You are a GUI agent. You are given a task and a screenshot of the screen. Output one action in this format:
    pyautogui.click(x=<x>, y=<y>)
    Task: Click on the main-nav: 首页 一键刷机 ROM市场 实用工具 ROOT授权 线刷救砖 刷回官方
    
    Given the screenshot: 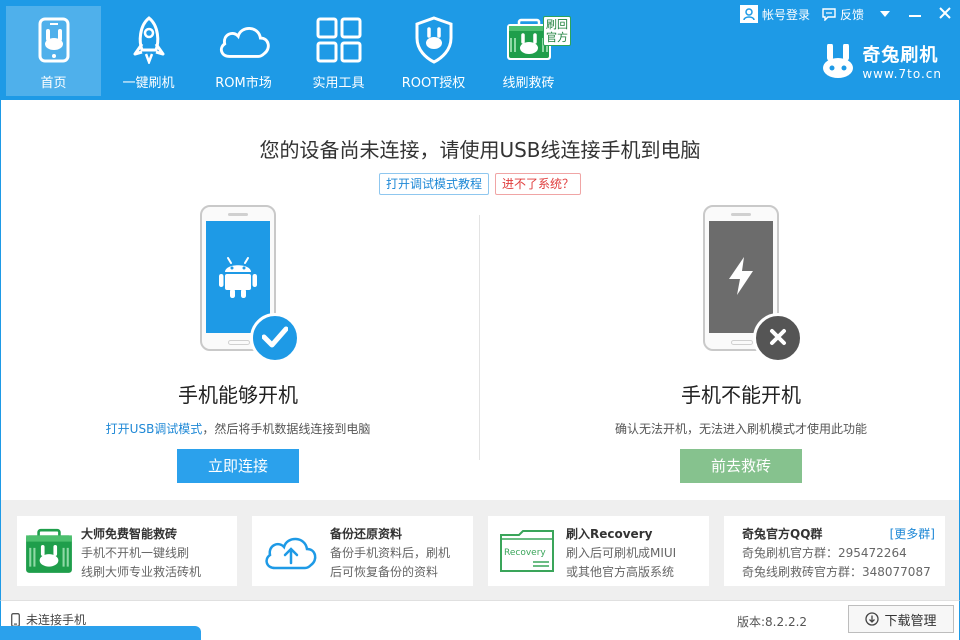 What is the action you would take?
    pyautogui.click(x=291, y=51)
    